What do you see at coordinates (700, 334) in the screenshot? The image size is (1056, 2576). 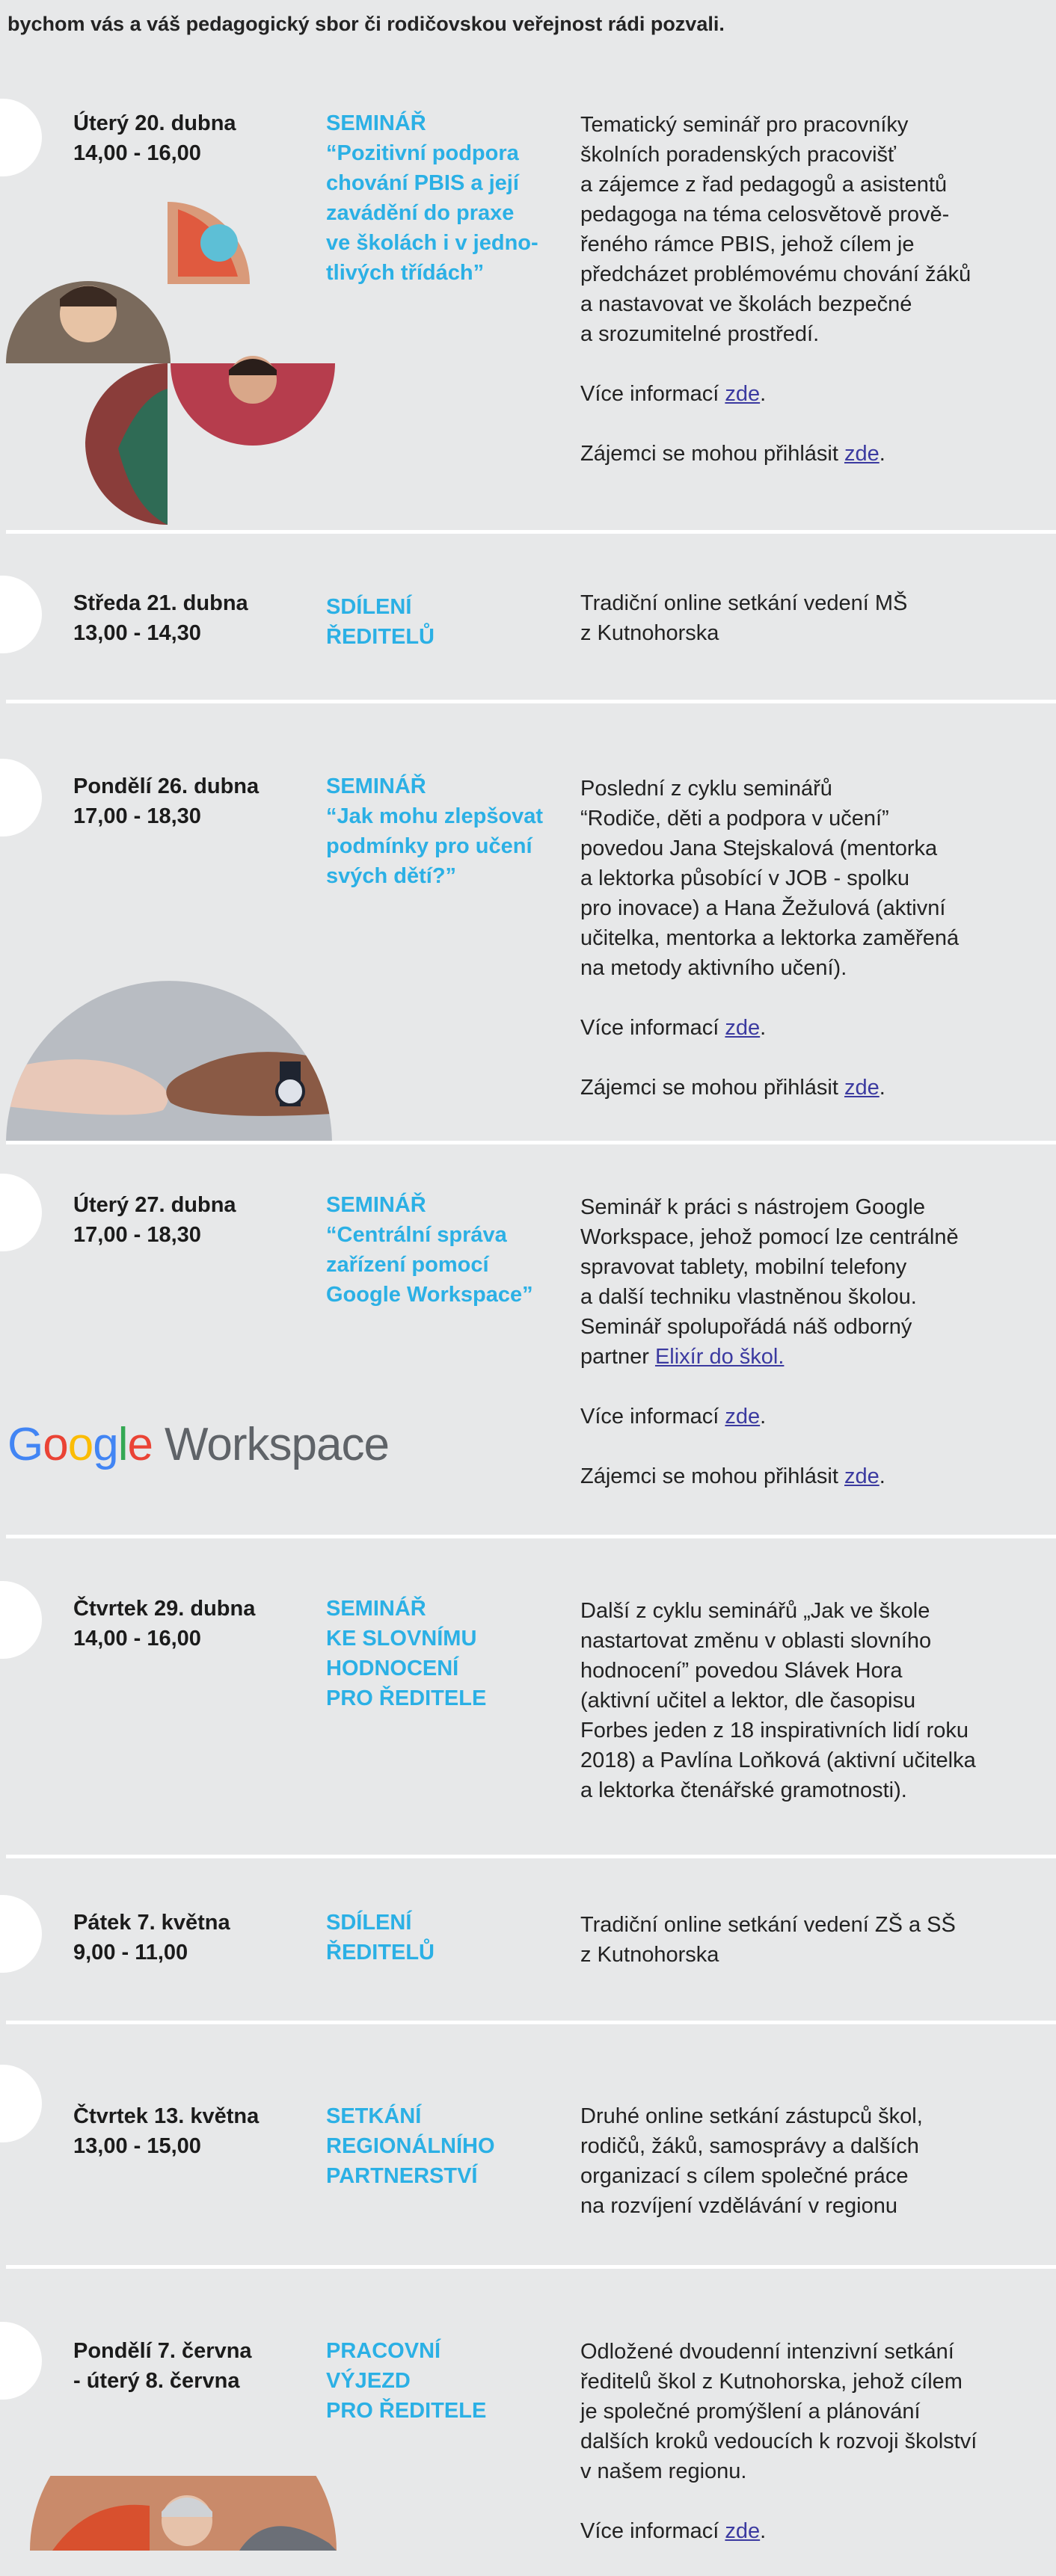 I see `desc-line: a srozumitelné prostředí.` at bounding box center [700, 334].